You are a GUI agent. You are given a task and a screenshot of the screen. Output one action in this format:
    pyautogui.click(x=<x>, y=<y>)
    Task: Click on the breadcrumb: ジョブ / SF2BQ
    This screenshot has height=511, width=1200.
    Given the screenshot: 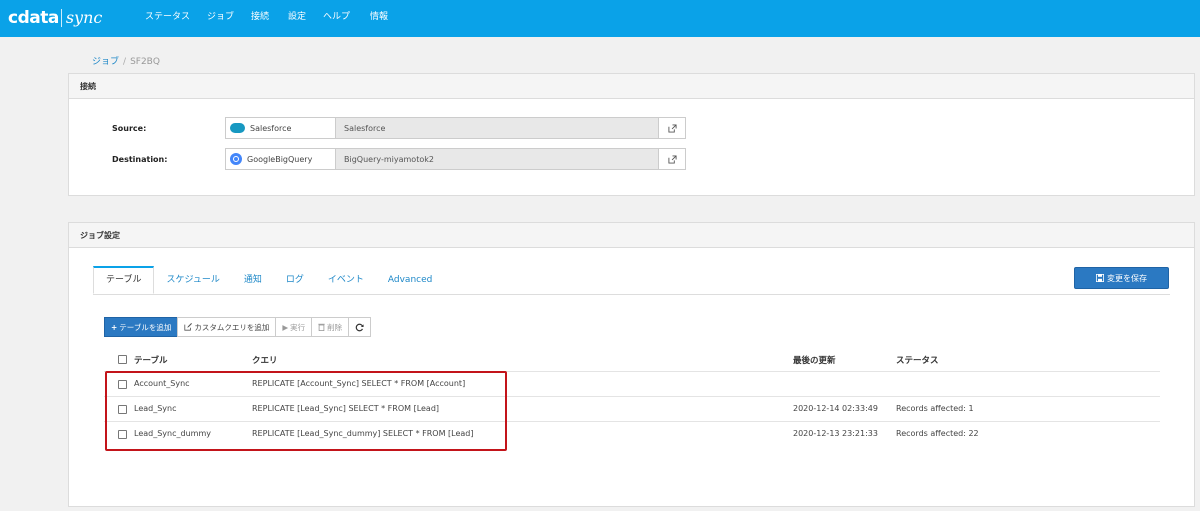 What is the action you would take?
    pyautogui.click(x=126, y=62)
    